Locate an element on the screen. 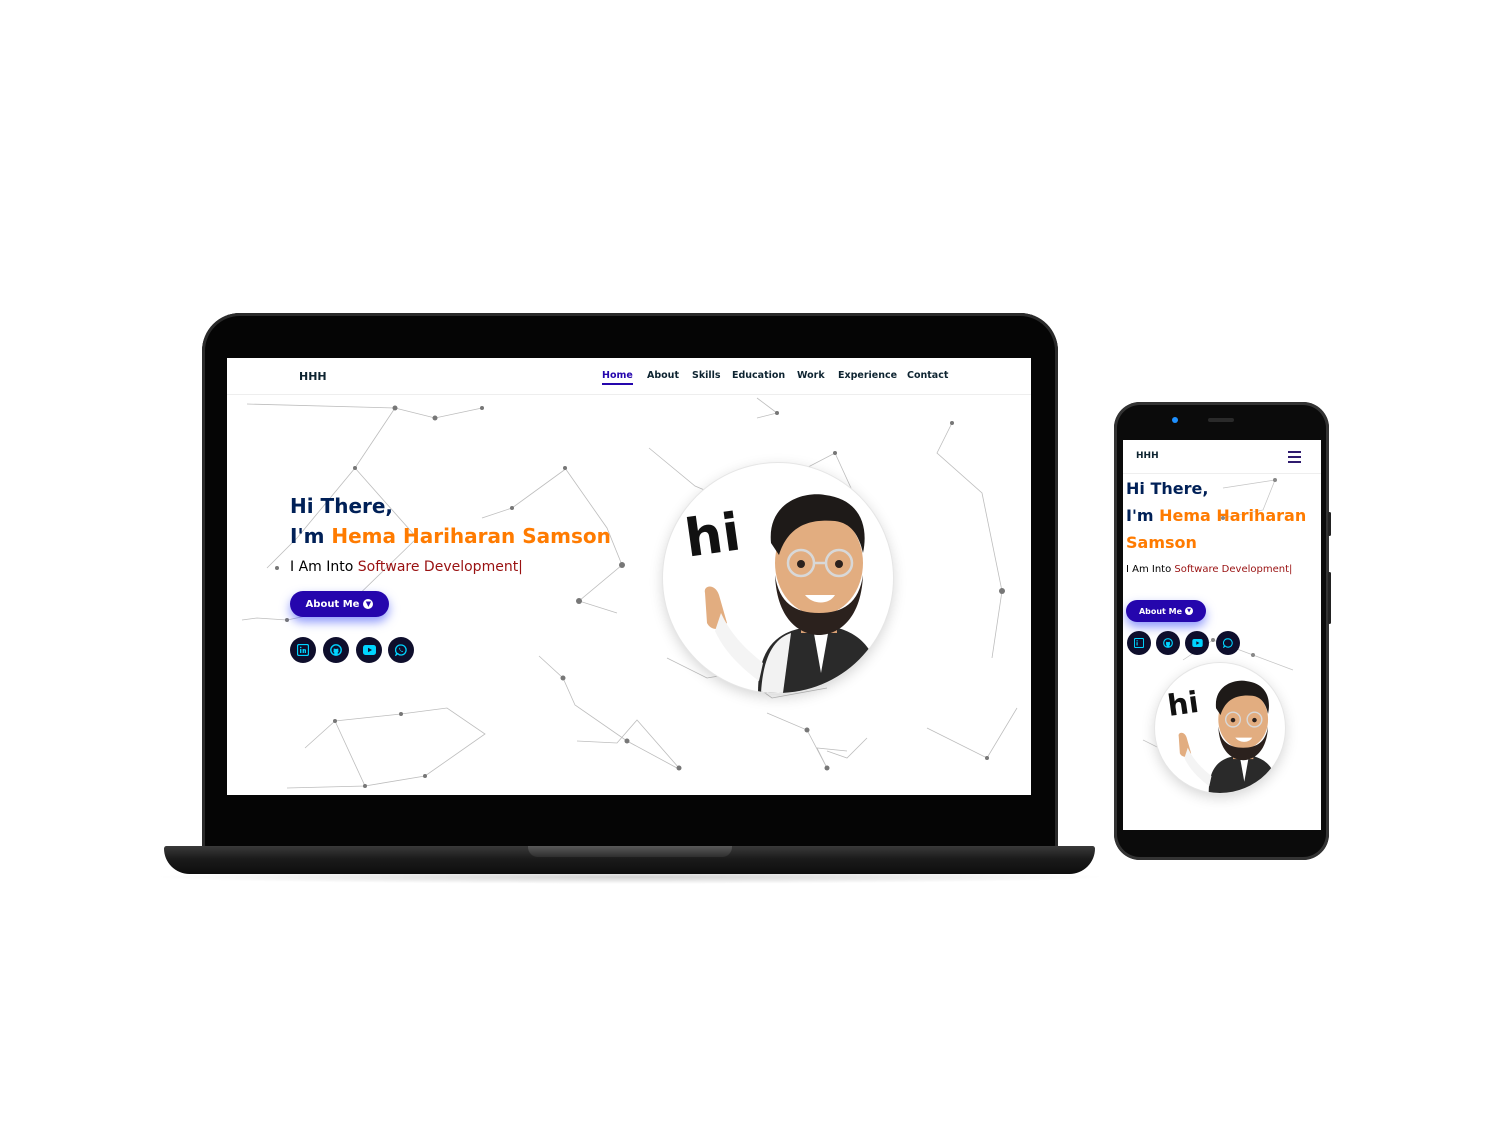  laptop-notch is located at coordinates (630, 851).